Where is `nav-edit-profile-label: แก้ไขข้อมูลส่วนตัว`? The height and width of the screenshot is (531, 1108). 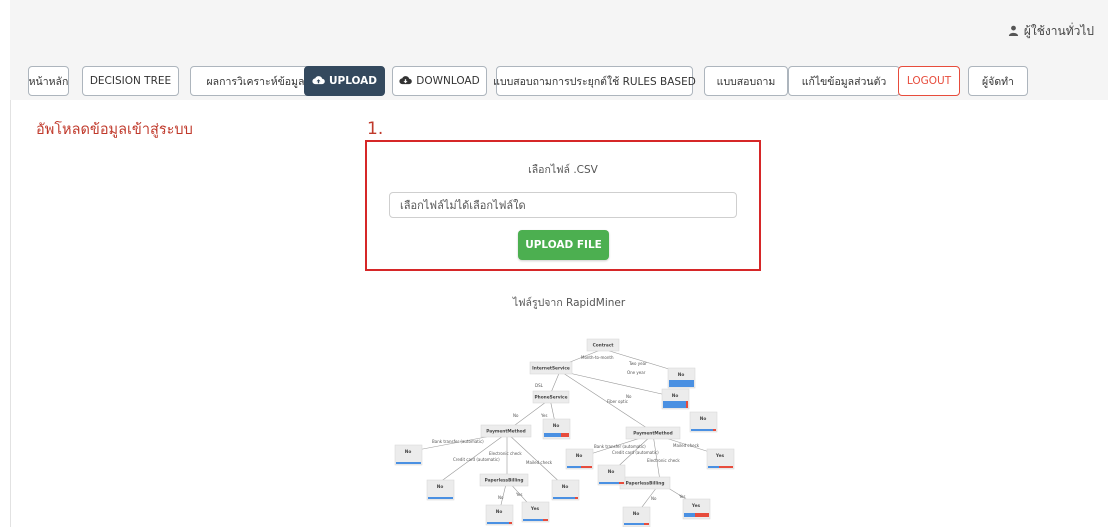
nav-edit-profile-label: แก้ไขข้อมูลส่วนตัว is located at coordinates (844, 81).